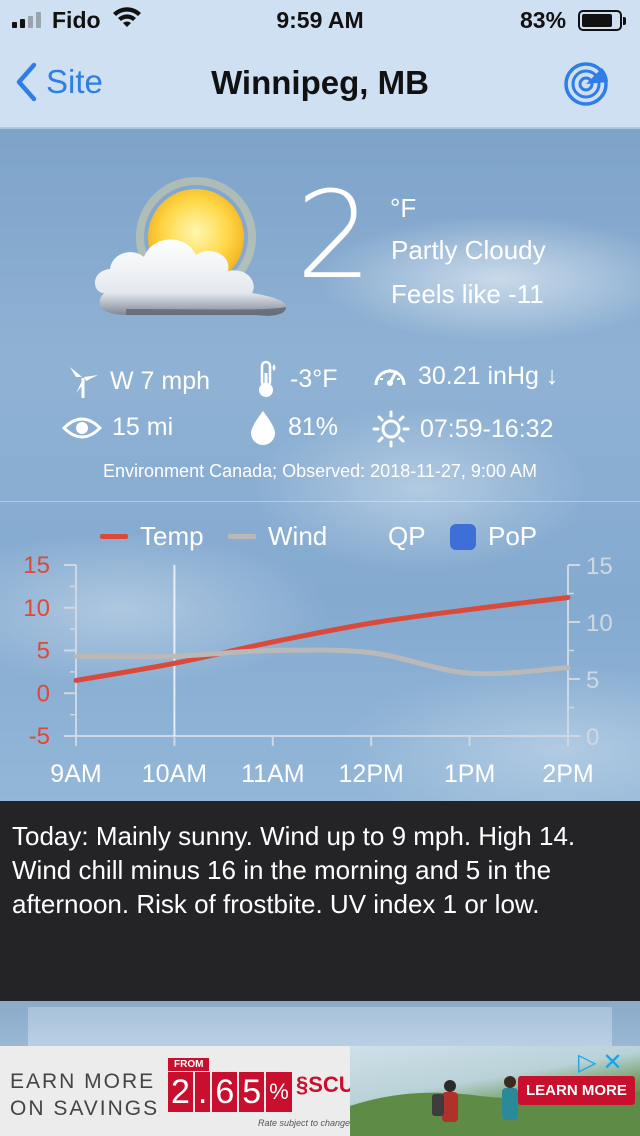  Describe the element at coordinates (592, 737) in the screenshot. I see `right-axis-tick-label: 0` at that location.